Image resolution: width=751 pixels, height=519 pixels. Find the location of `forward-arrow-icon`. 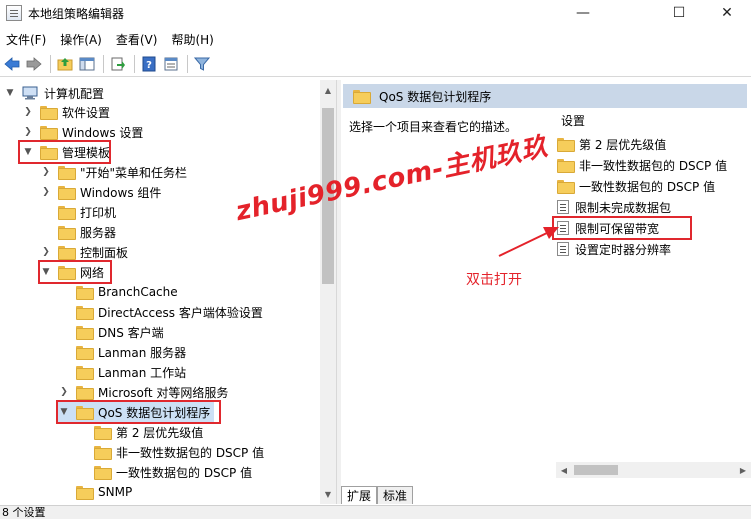

forward-arrow-icon is located at coordinates (34, 63).